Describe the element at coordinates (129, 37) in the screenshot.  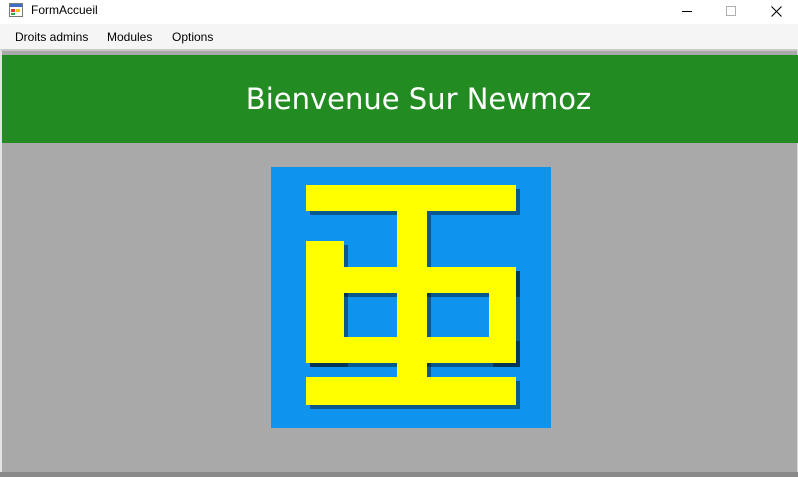
I see `menu-item-modules: Modules` at that location.